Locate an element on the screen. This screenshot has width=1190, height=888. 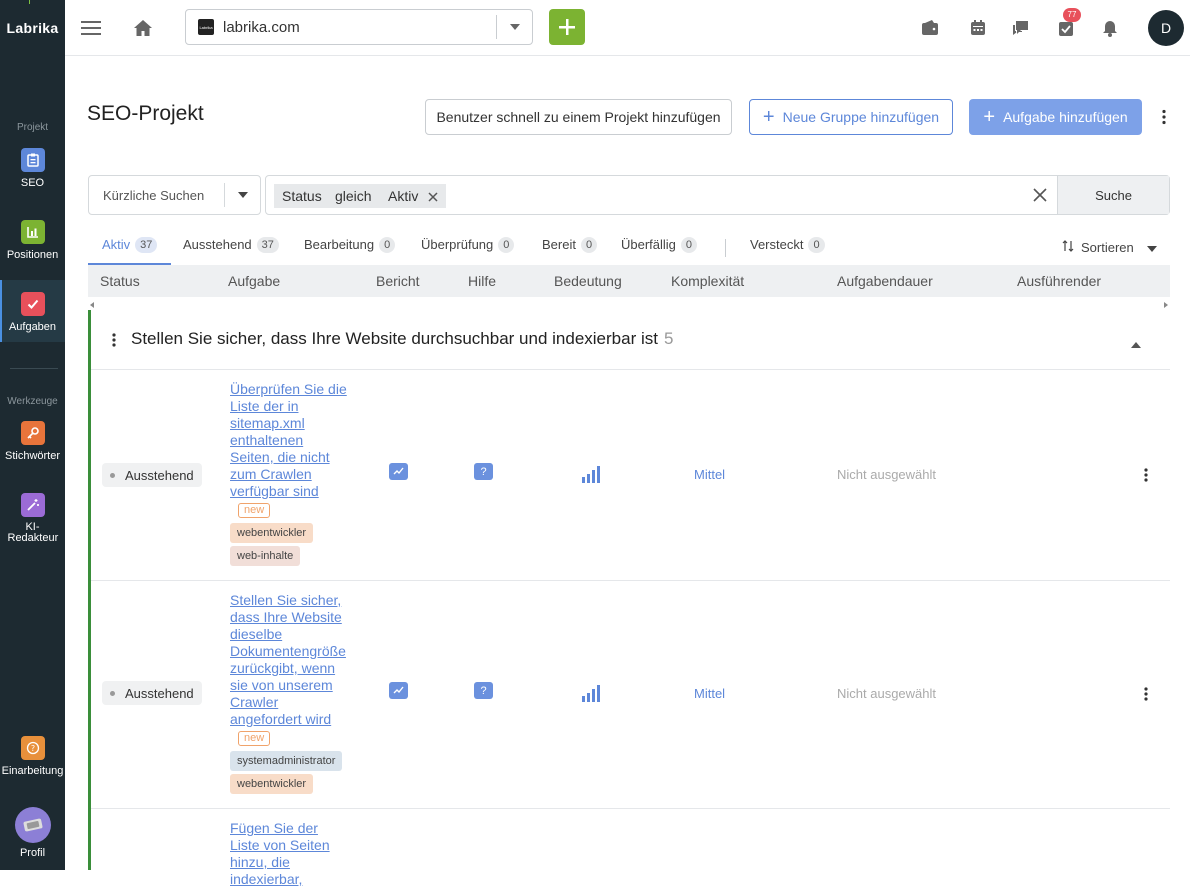
more-options-icon is located at coordinates (1164, 117).